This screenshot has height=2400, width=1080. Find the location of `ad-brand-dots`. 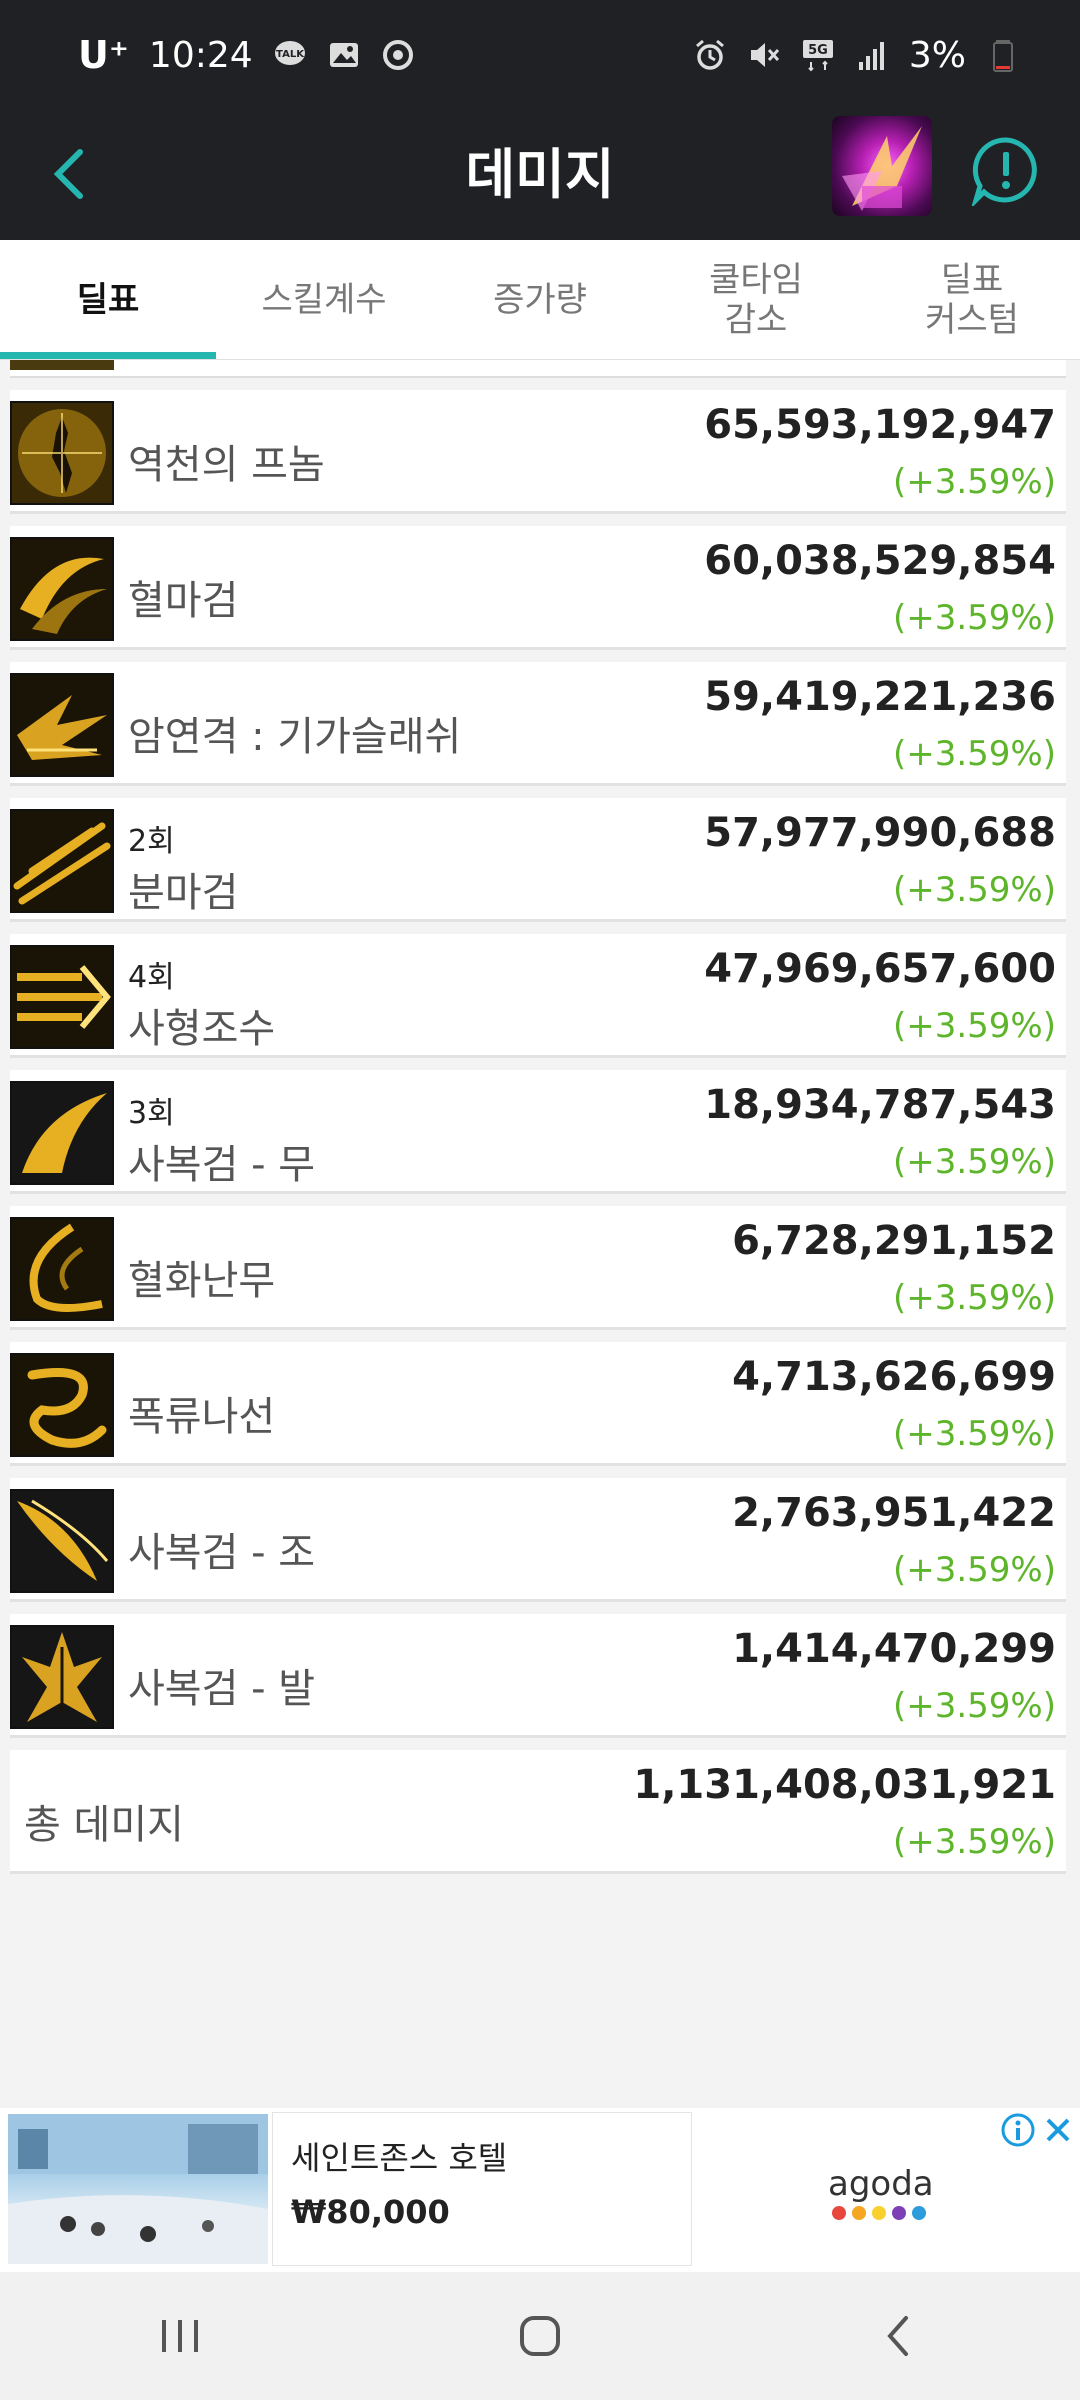

ad-brand-dots is located at coordinates (879, 2213).